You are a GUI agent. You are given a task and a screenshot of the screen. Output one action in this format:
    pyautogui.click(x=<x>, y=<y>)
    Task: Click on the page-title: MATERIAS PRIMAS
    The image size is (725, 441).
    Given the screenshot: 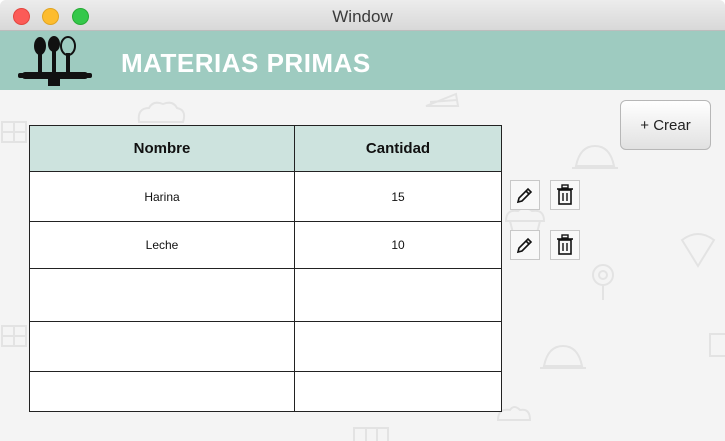 What is the action you would take?
    pyautogui.click(x=246, y=63)
    